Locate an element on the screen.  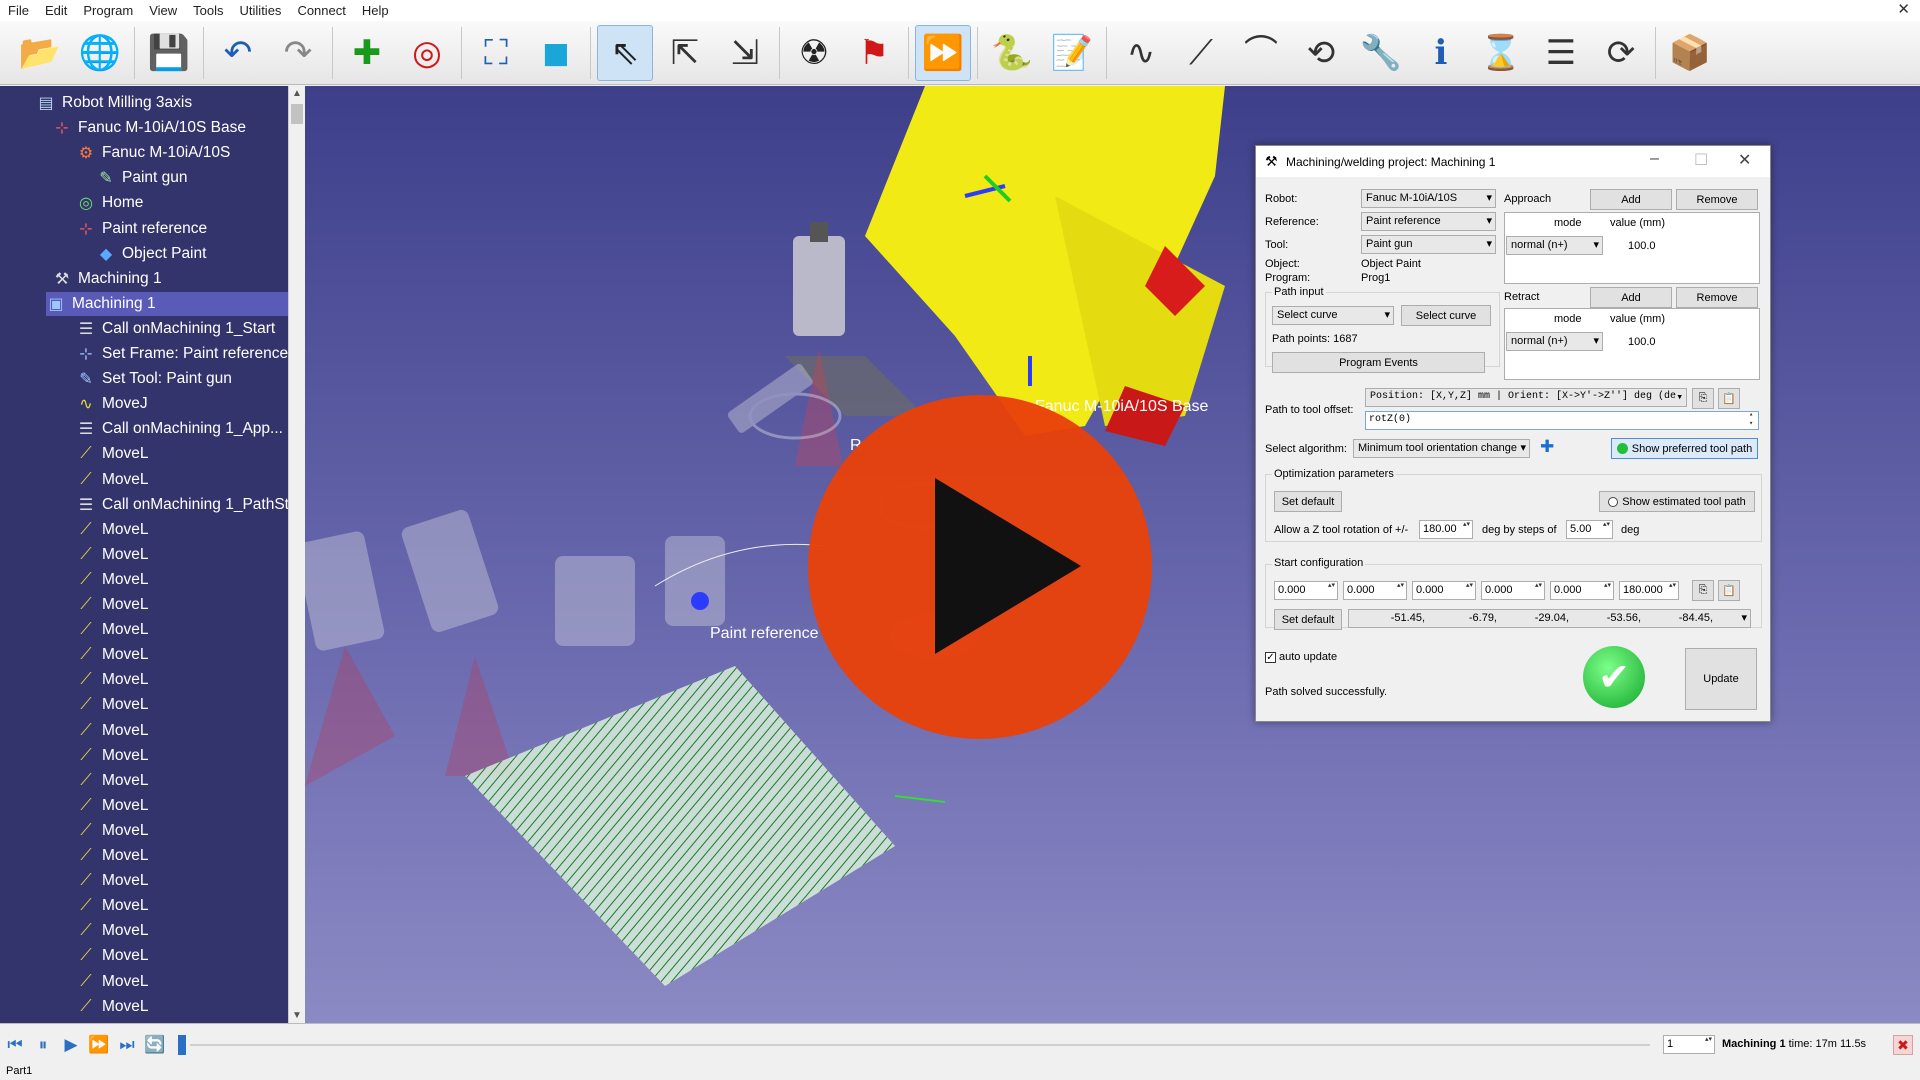
tree-item: ⚒ Machining 1 is located at coordinates (107, 279).